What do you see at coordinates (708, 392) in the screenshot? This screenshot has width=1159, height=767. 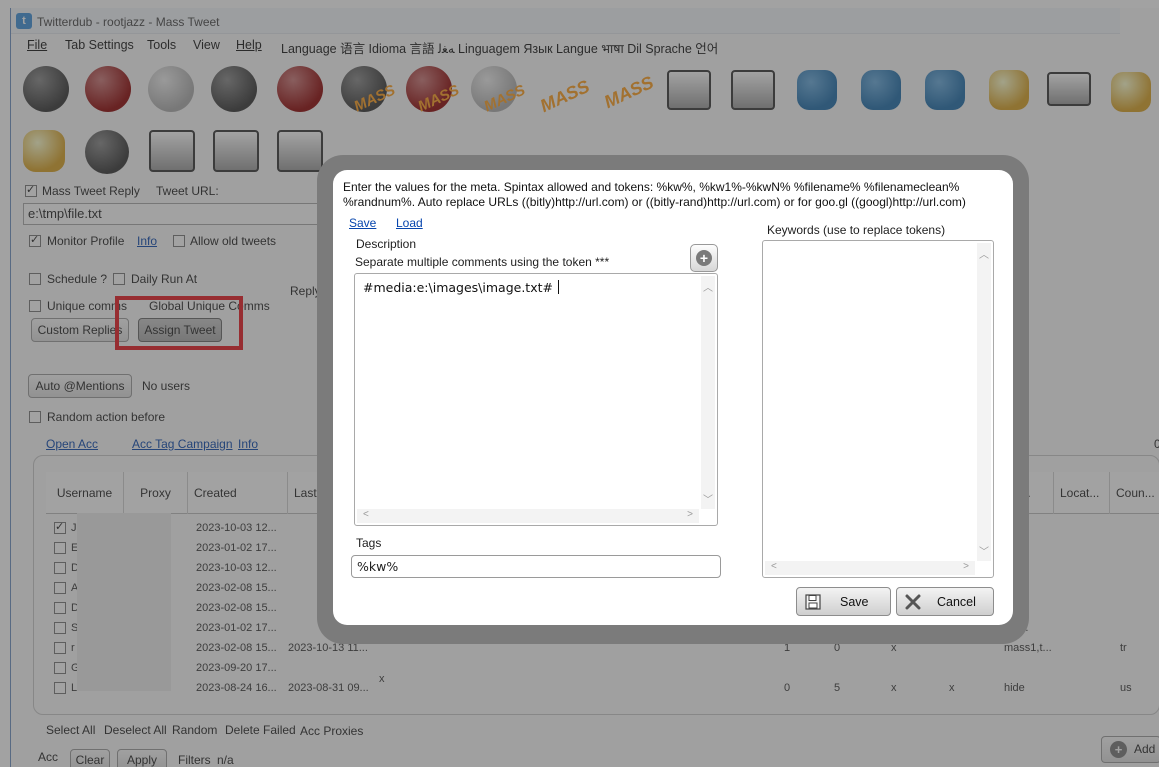 I see `description-vertical-scrollbar: ︿ ﹀` at bounding box center [708, 392].